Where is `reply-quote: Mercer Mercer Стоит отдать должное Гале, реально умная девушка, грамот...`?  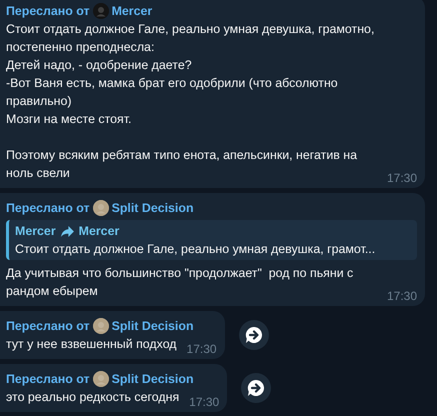
reply-quote: Mercer Mercer Стоит отдать должное Гале, реально умная девушка, грамот... is located at coordinates (211, 240).